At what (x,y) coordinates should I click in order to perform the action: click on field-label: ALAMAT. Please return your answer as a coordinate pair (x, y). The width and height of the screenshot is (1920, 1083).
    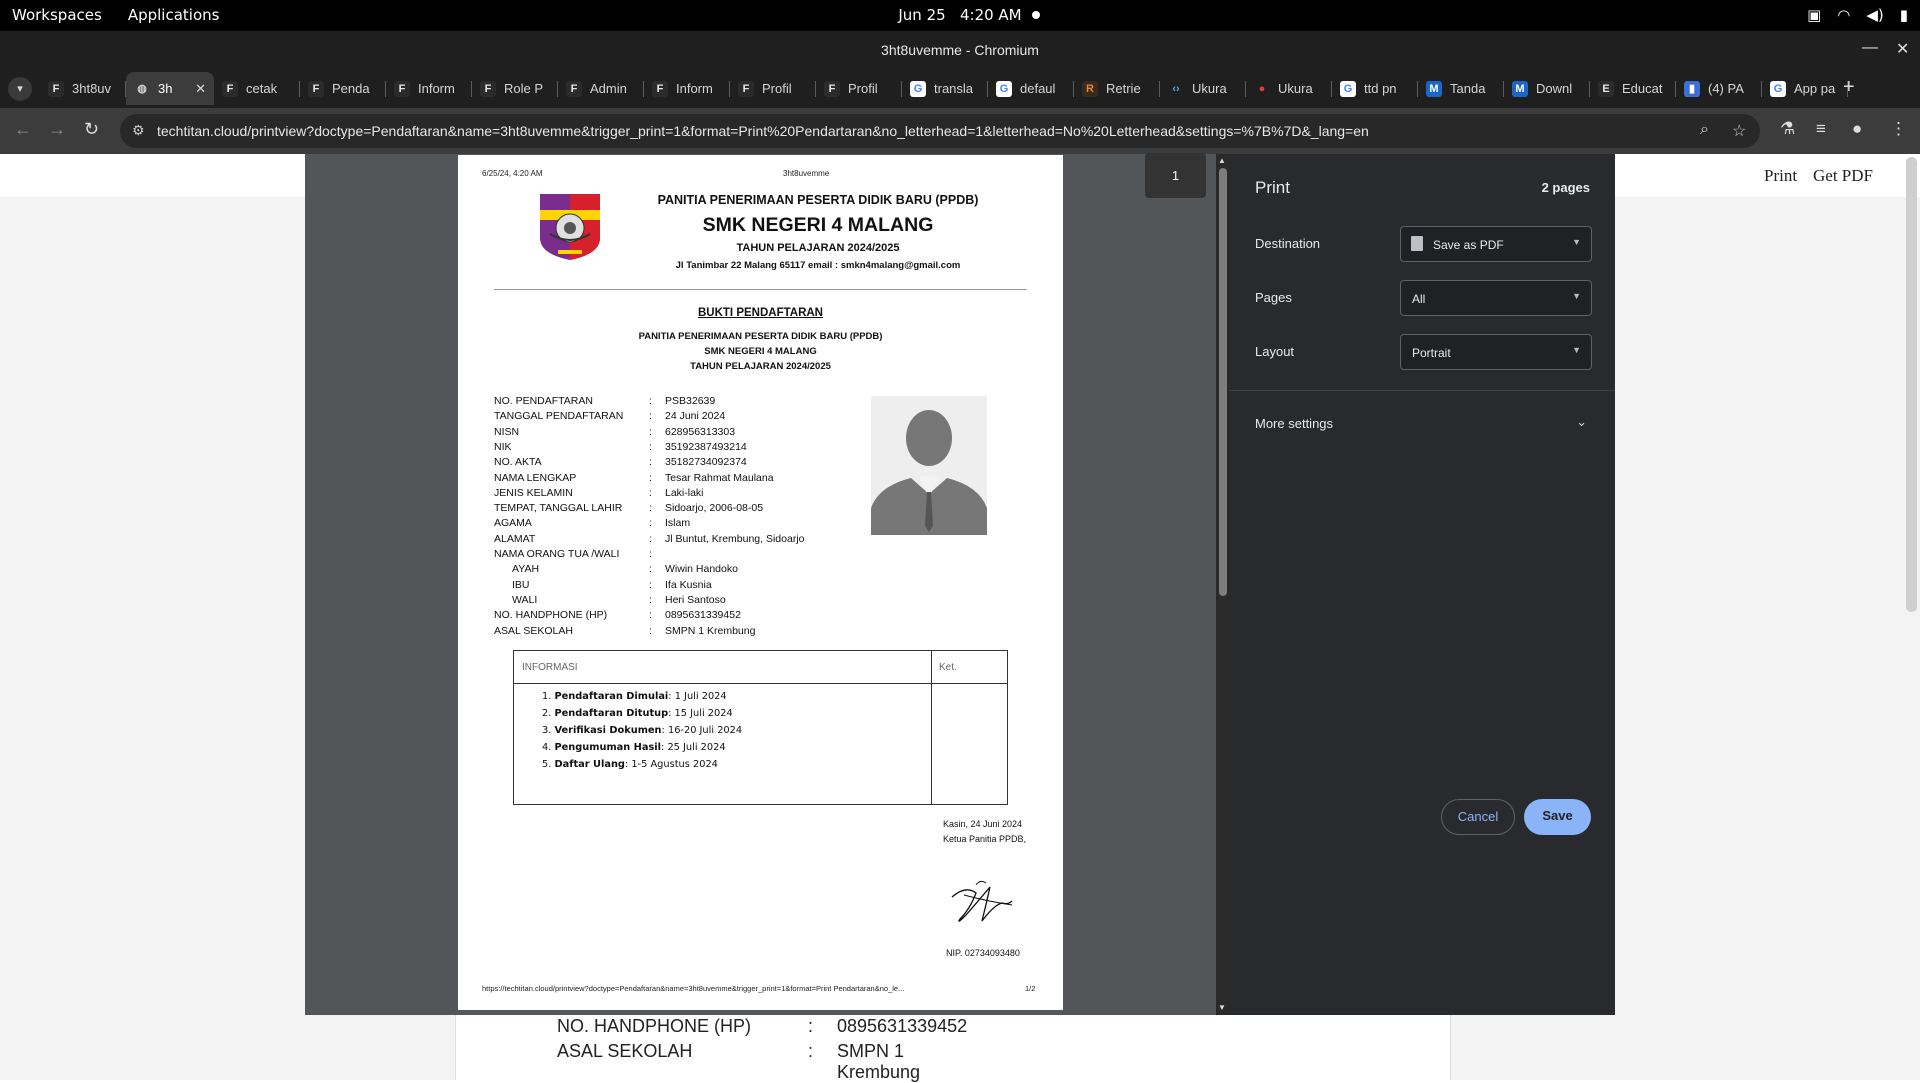
    Looking at the image, I should click on (515, 538).